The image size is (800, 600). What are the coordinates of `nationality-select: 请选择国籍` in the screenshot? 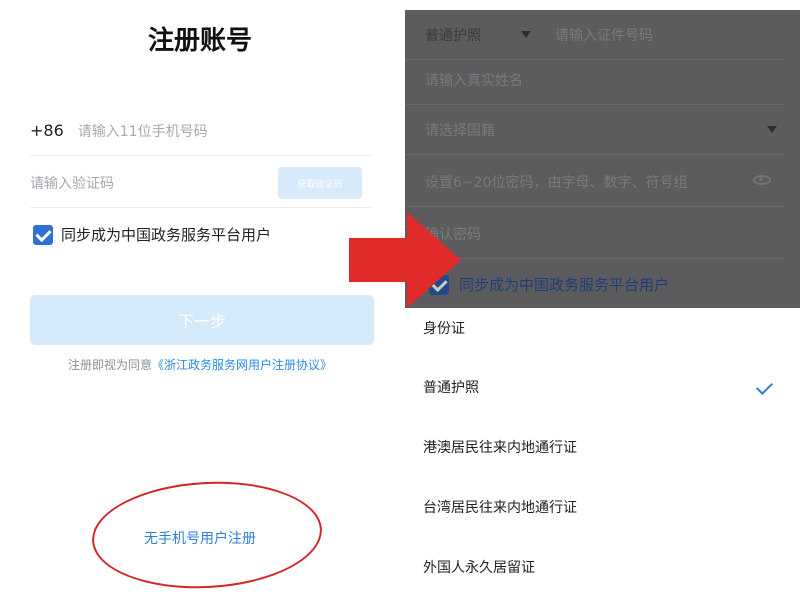 It's located at (460, 130).